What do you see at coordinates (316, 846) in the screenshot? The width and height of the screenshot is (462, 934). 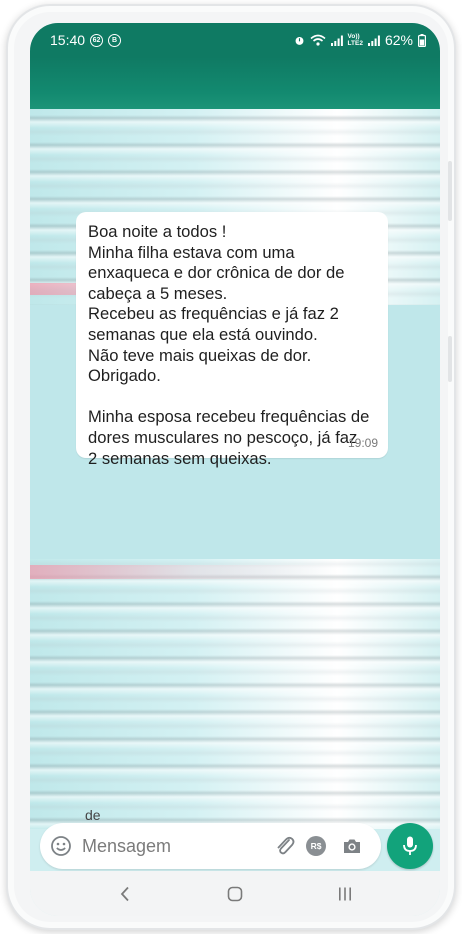 I see `payment-button: R$` at bounding box center [316, 846].